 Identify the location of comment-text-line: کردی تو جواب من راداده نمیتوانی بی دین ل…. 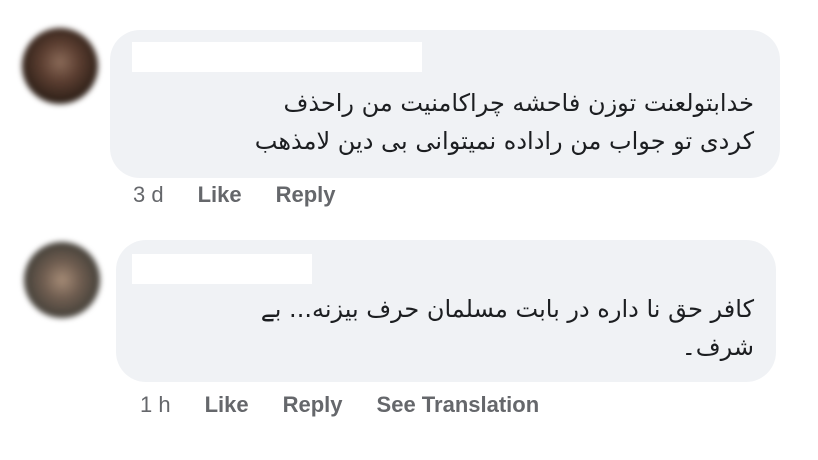
(504, 141).